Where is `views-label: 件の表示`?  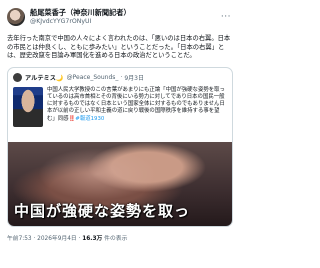 views-label: 件の表示 is located at coordinates (116, 238).